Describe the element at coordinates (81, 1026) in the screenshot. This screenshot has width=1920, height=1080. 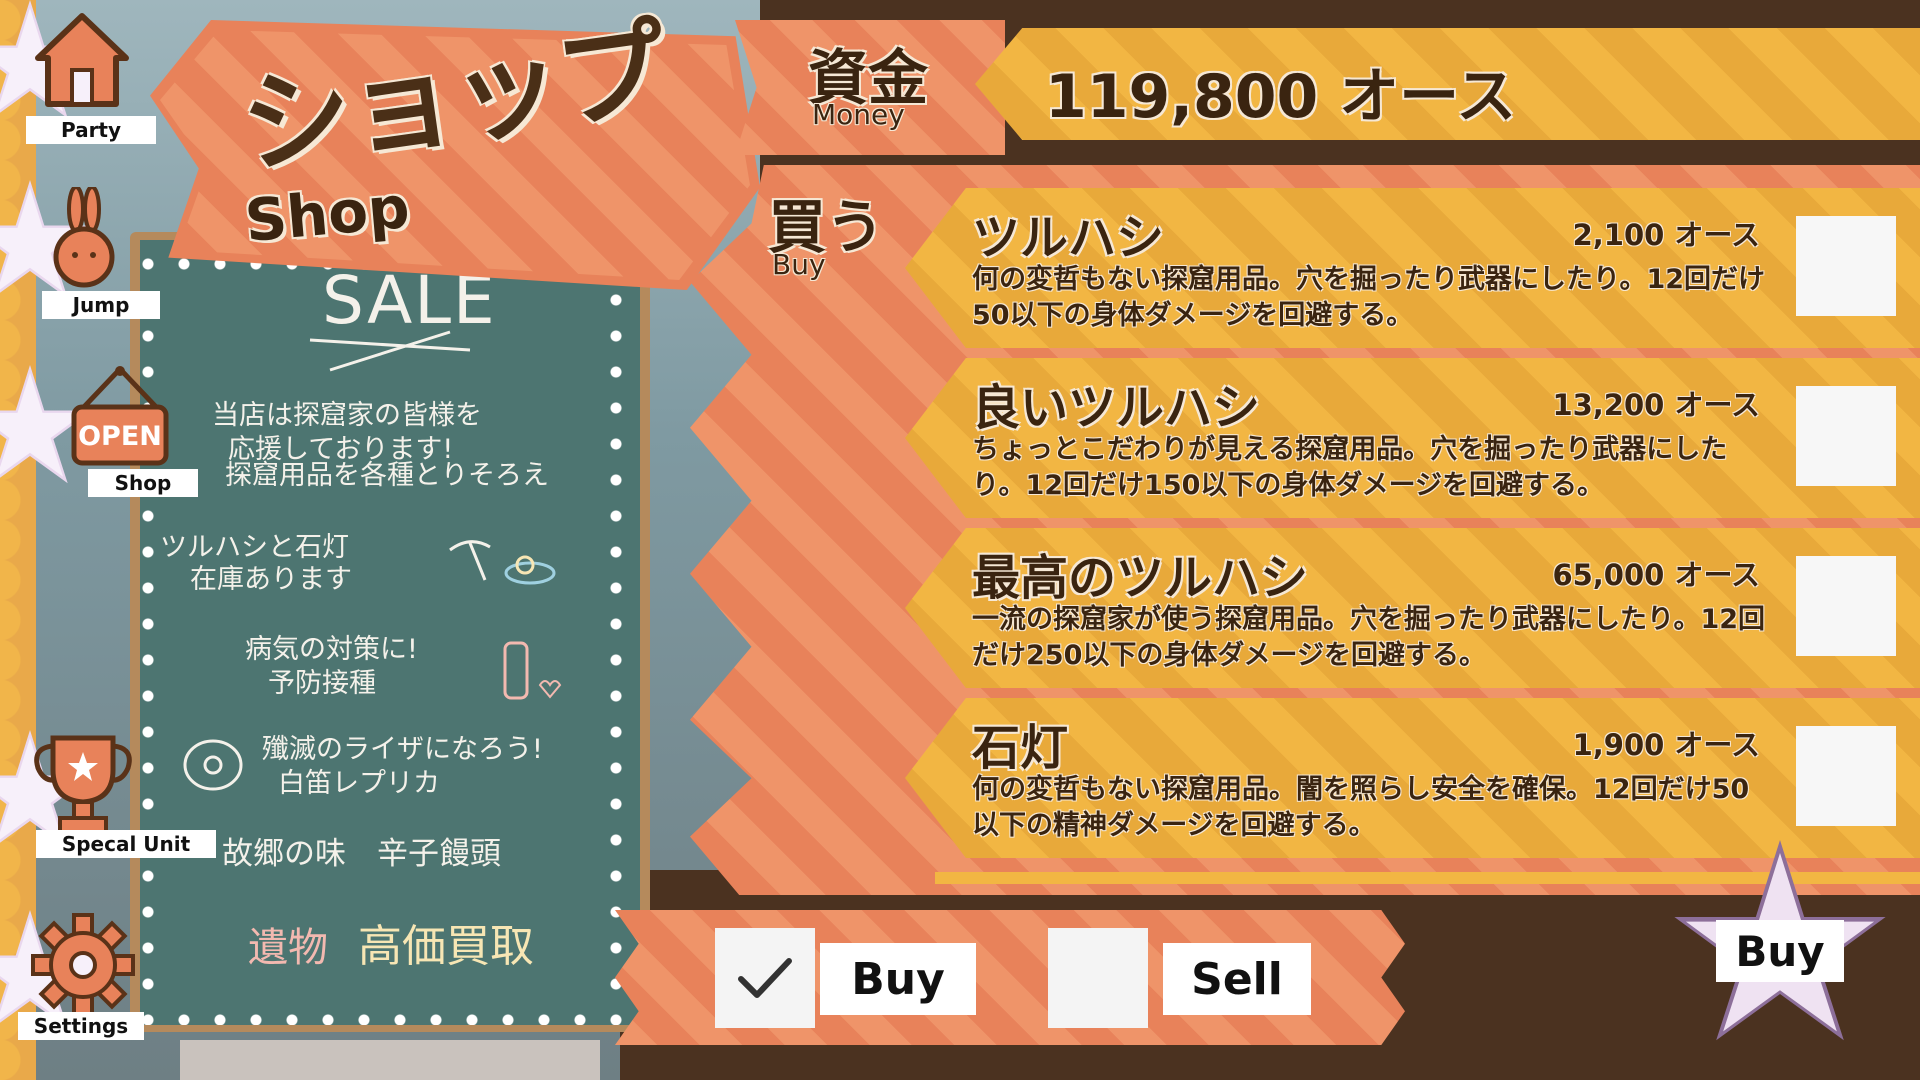
I see `sidebar-label-settings: Settings` at that location.